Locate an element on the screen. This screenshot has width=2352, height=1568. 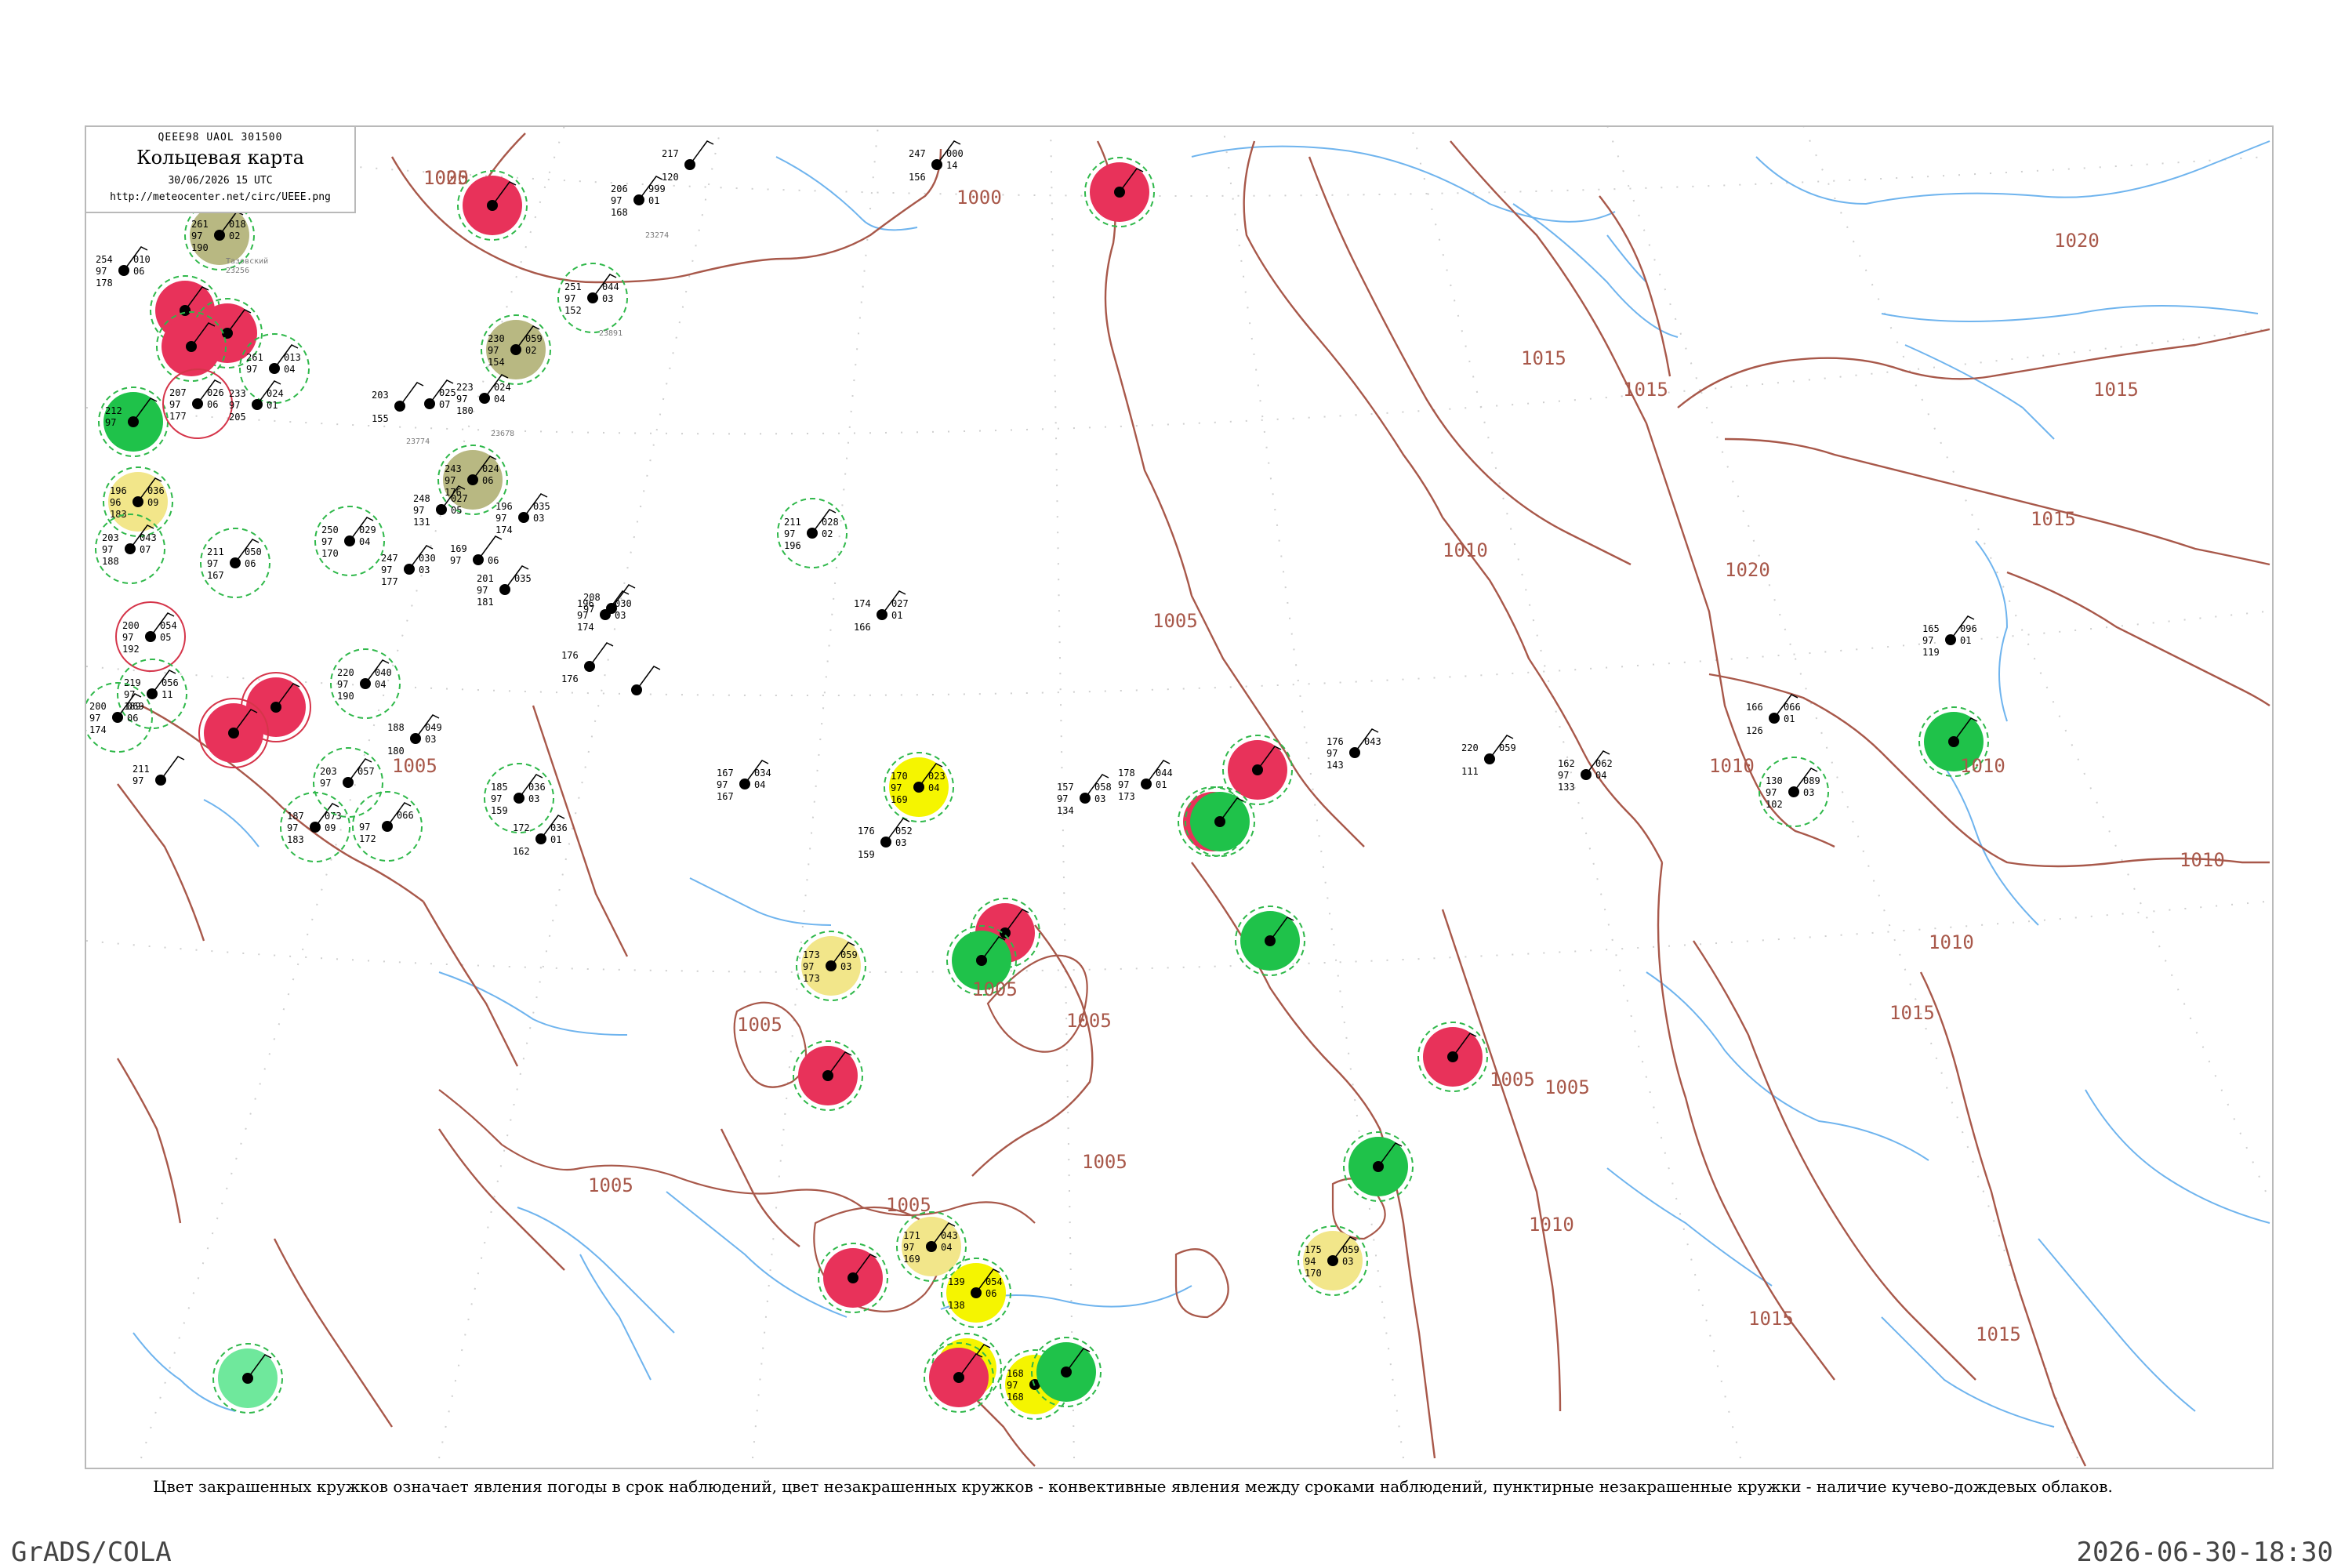
station-pressure: 261 is located at coordinates (200, 224).